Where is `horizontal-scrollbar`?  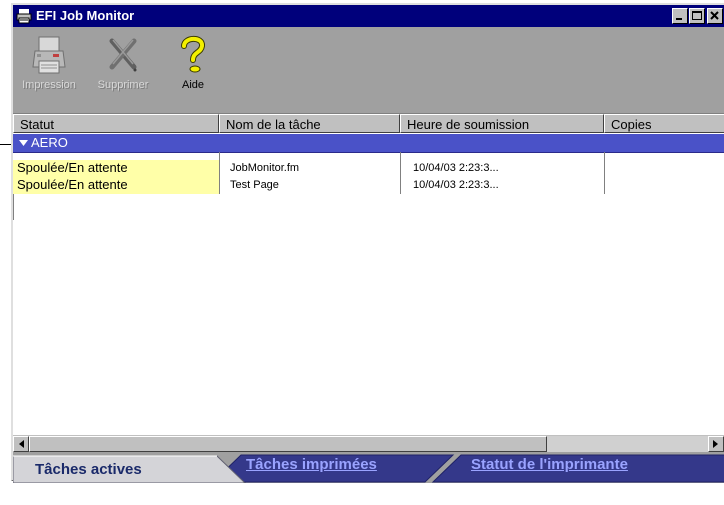
horizontal-scrollbar is located at coordinates (368, 444).